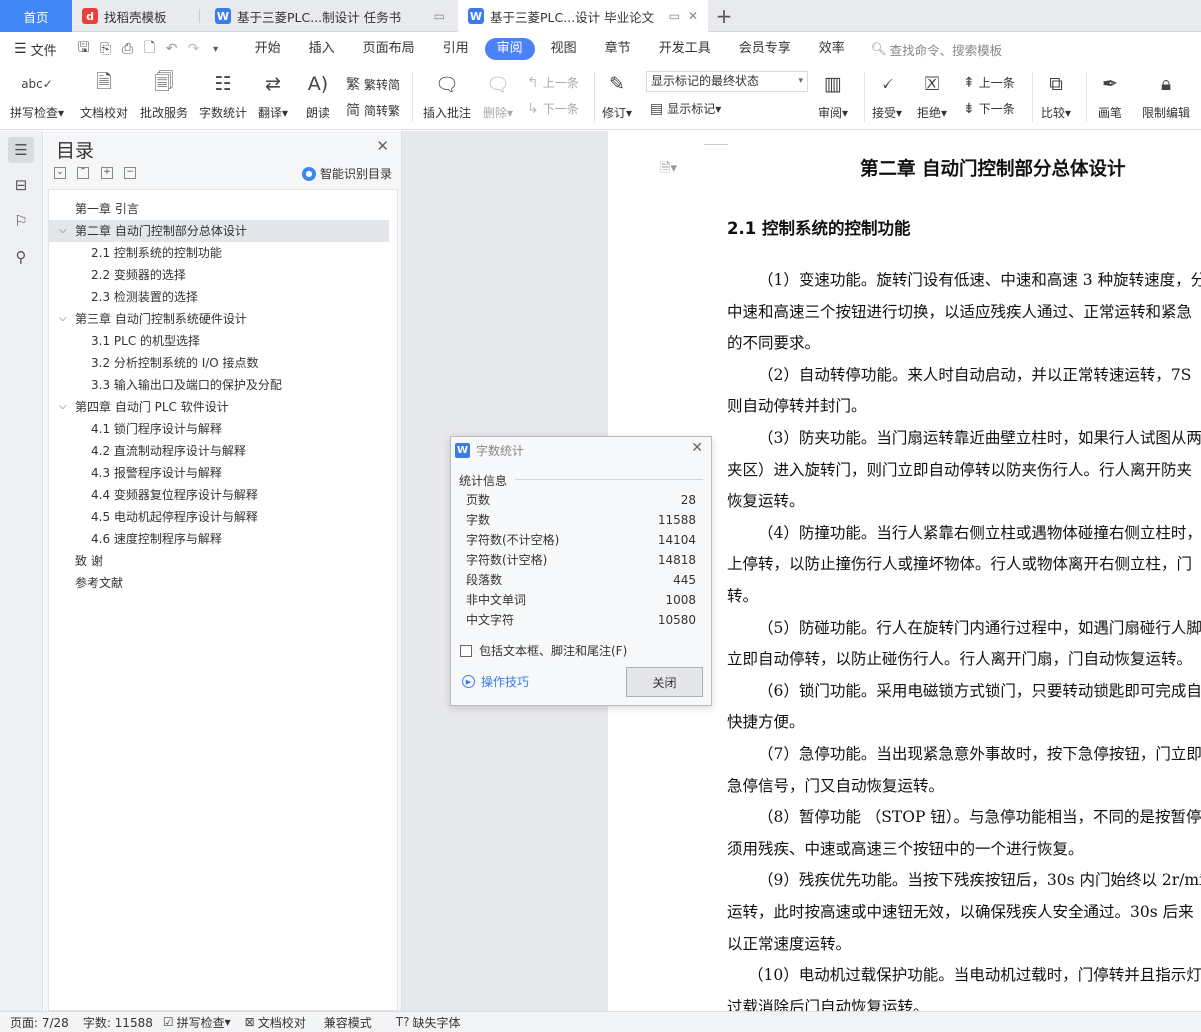 This screenshot has width=1201, height=1032. I want to click on collapse-icon: ⌄, so click(60, 173).